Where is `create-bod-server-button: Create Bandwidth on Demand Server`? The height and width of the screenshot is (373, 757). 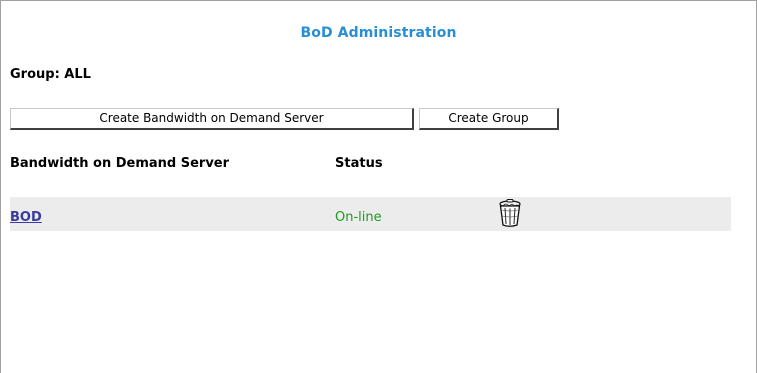
create-bod-server-button: Create Bandwidth on Demand Server is located at coordinates (212, 119).